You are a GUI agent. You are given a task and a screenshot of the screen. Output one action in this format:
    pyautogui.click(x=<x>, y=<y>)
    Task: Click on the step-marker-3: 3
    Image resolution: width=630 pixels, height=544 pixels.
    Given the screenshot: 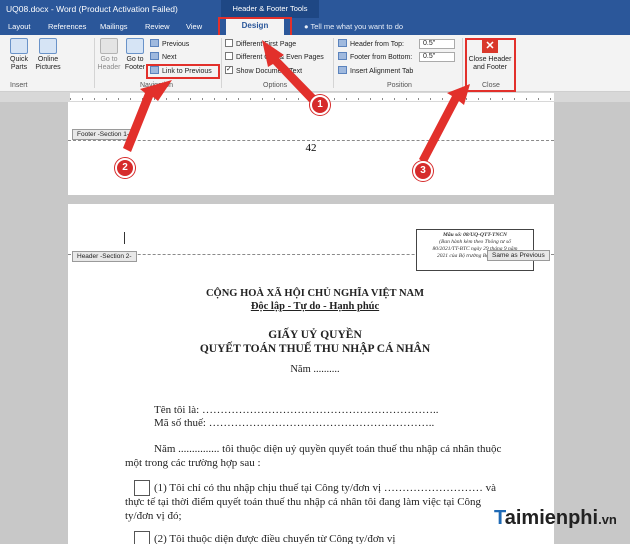 What is the action you would take?
    pyautogui.click(x=423, y=171)
    